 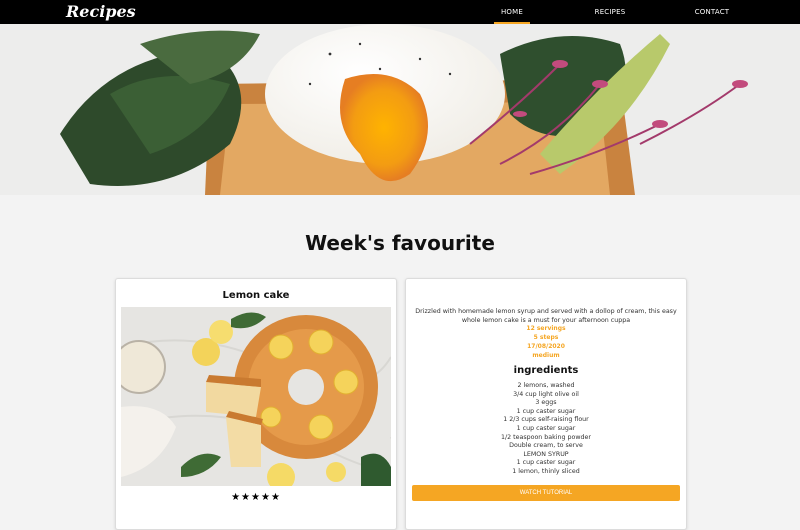 What do you see at coordinates (546, 337) in the screenshot?
I see `recipe-steps: 5 steps` at bounding box center [546, 337].